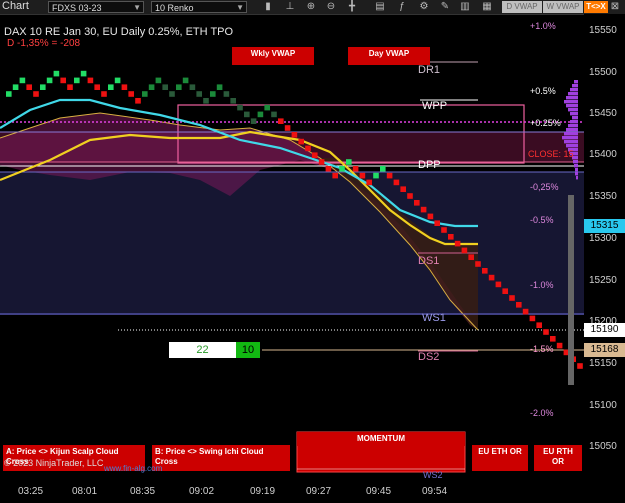 This screenshot has height=503, width=625. What do you see at coordinates (542, 413) in the screenshot?
I see `pct-label: -2.0%` at bounding box center [542, 413].